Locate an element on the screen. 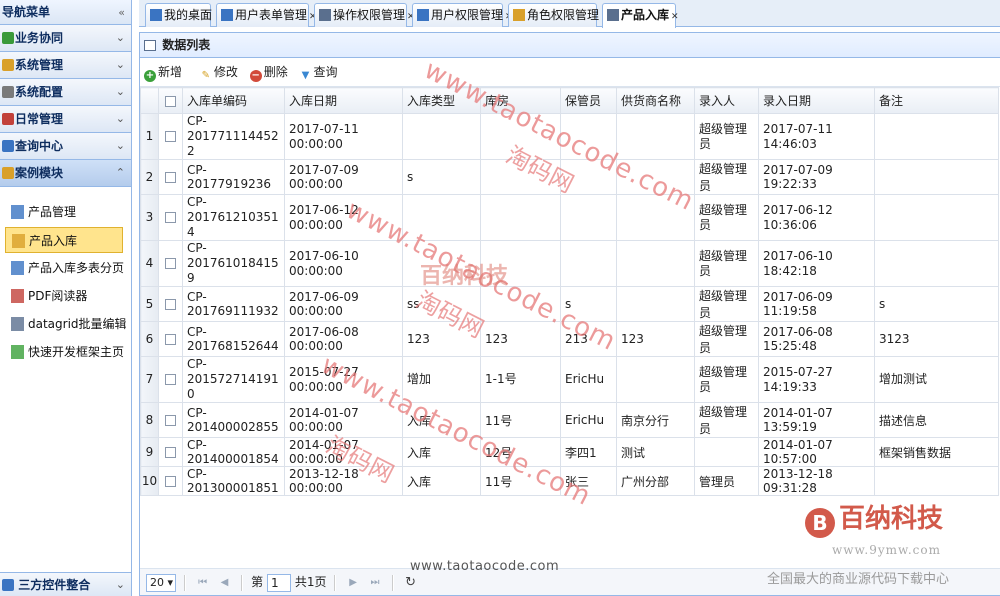  accordion-group: 查询中心 ⌄ is located at coordinates (65, 146).